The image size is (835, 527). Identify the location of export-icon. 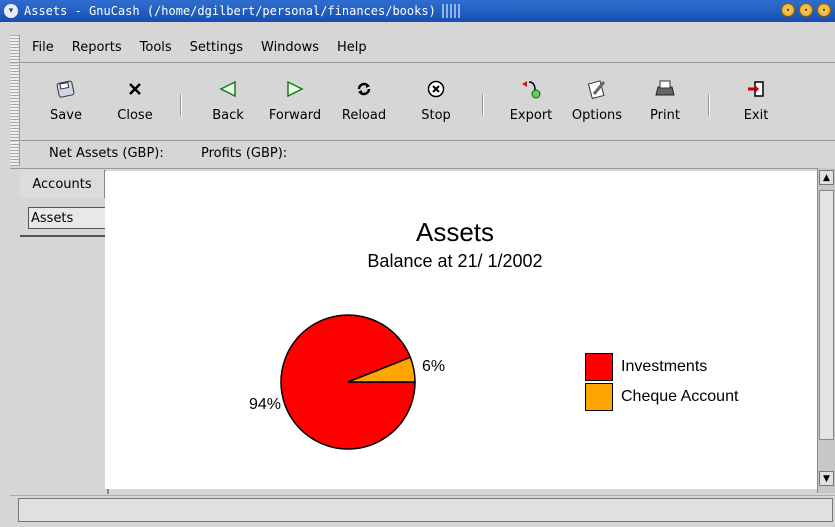
(531, 89).